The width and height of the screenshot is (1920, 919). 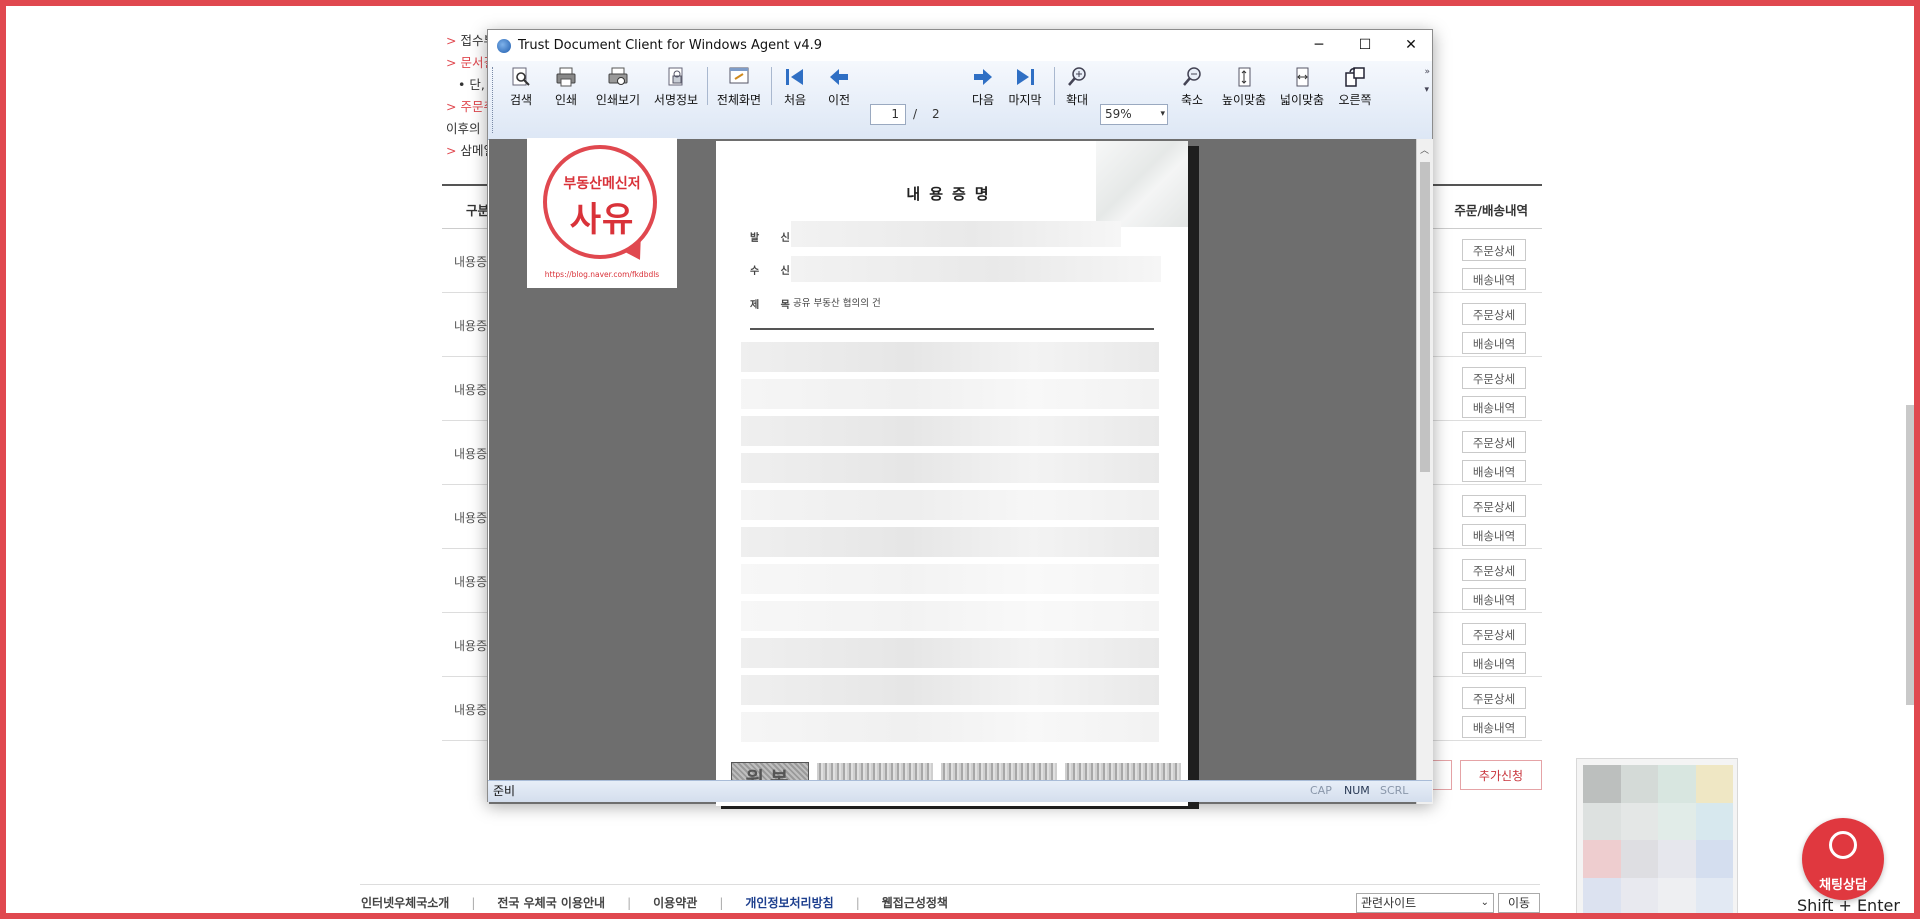 What do you see at coordinates (1365, 45) in the screenshot?
I see `maximize-button: ☐` at bounding box center [1365, 45].